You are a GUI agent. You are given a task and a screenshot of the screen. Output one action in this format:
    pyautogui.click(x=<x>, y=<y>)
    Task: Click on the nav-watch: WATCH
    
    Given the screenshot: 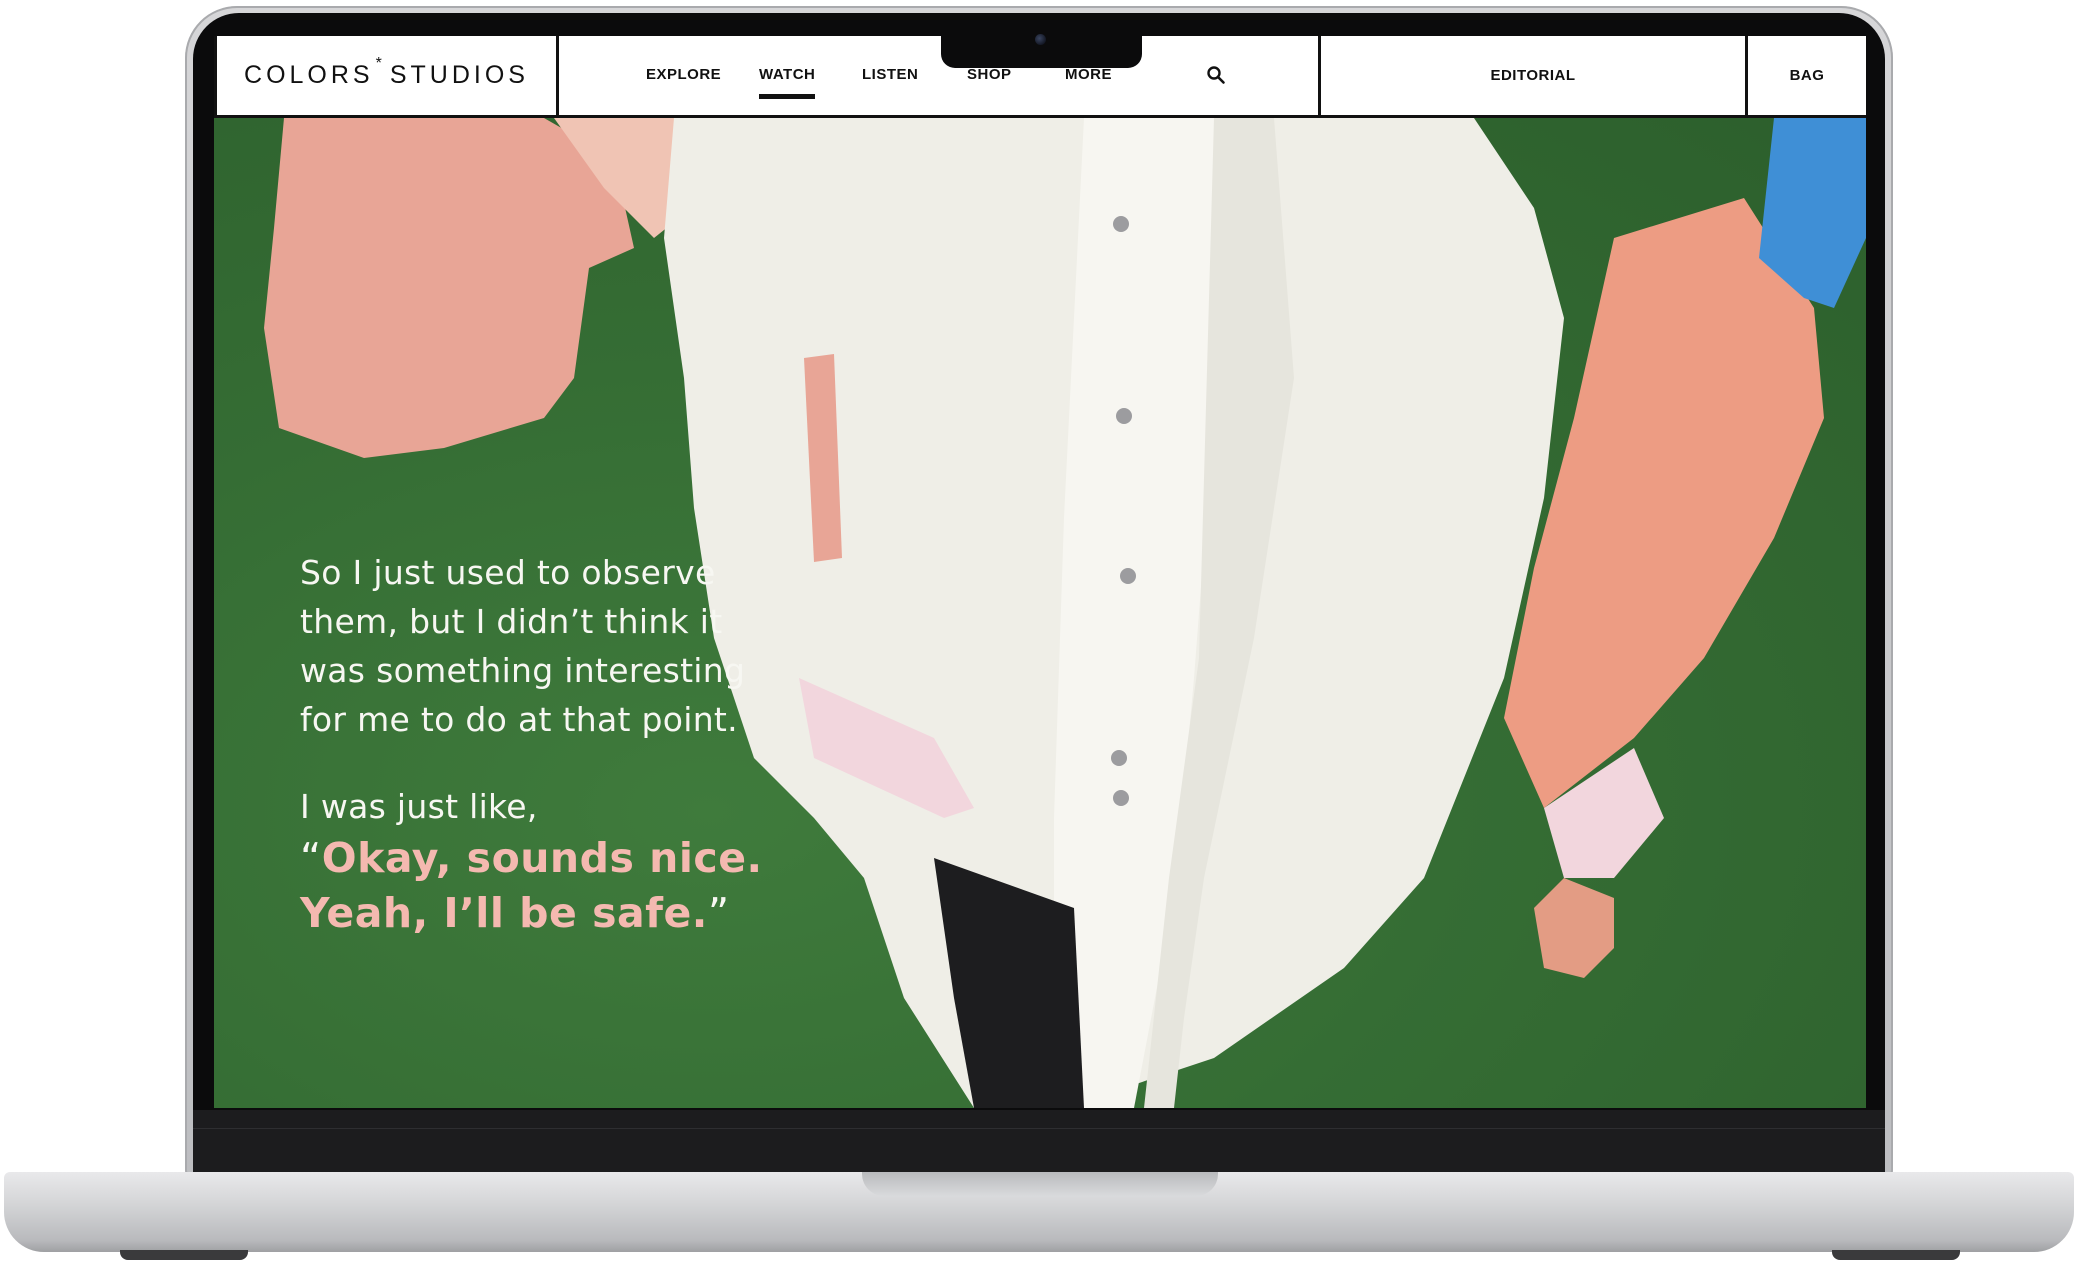 What is the action you would take?
    pyautogui.click(x=787, y=82)
    